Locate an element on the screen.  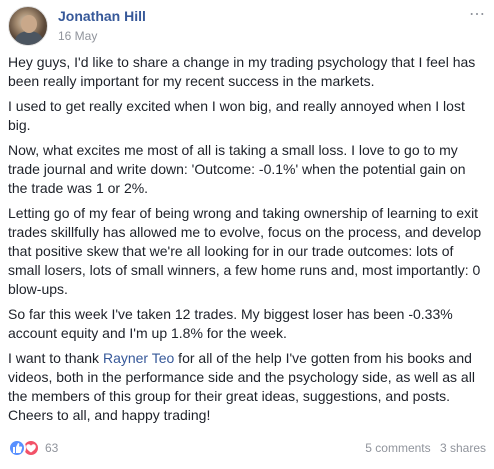
post-stats: 5 comments 3 shares is located at coordinates (425, 448).